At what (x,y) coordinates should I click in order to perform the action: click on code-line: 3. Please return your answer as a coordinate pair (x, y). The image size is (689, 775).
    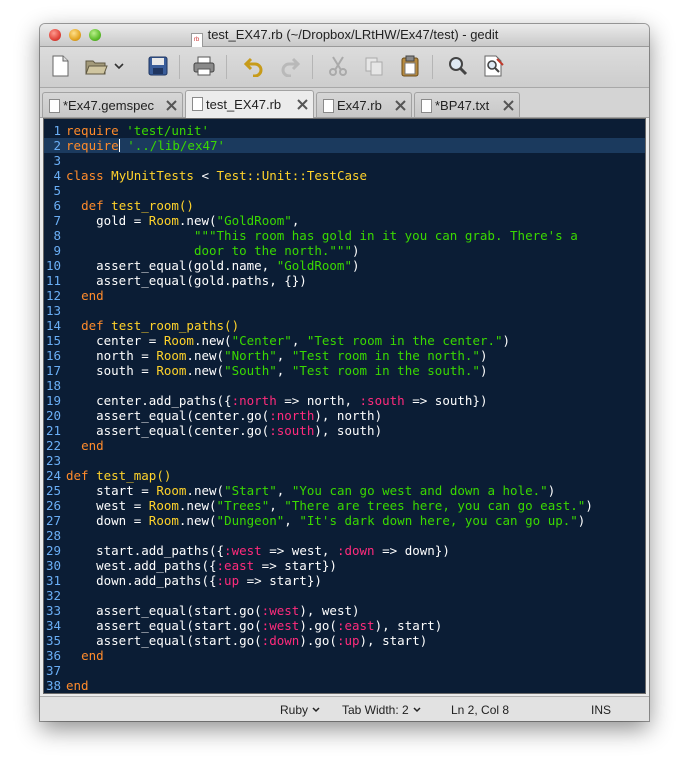
    Looking at the image, I should click on (344, 160).